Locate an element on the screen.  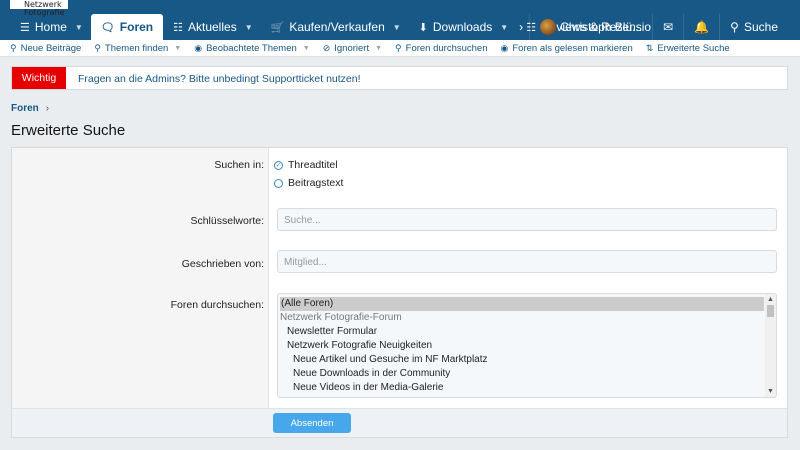
subnav-mark-read: ◉ Foren als gelesen markieren is located at coordinates (567, 48).